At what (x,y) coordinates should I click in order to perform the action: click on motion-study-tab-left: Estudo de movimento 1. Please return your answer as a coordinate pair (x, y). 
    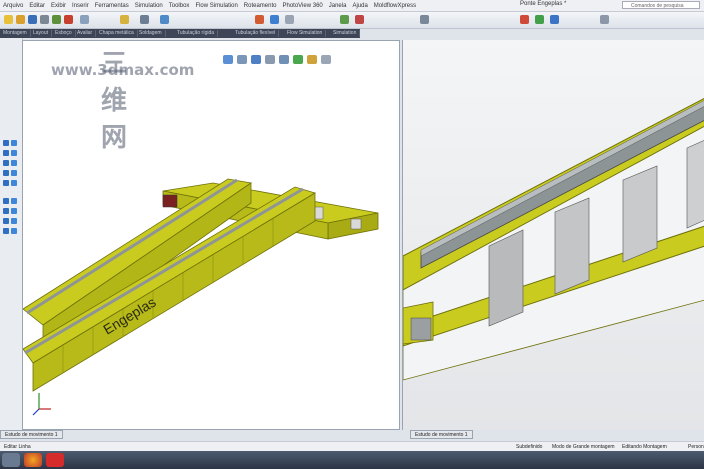
    Looking at the image, I should click on (31, 434).